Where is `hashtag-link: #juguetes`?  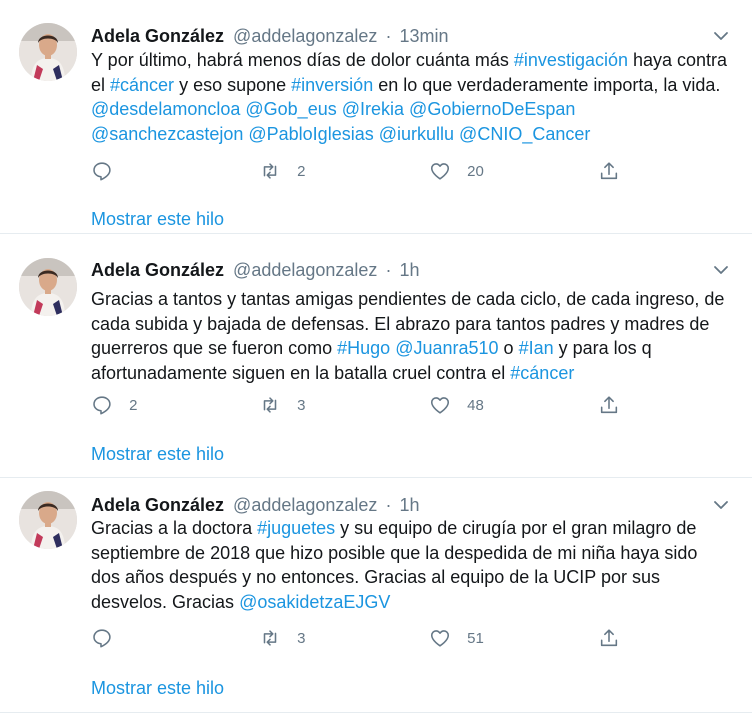 hashtag-link: #juguetes is located at coordinates (296, 528).